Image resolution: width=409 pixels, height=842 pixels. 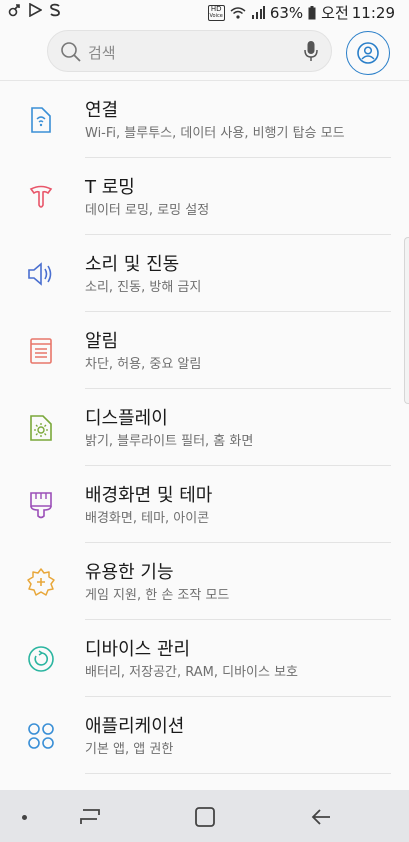 I want to click on display-icon, so click(x=41, y=428).